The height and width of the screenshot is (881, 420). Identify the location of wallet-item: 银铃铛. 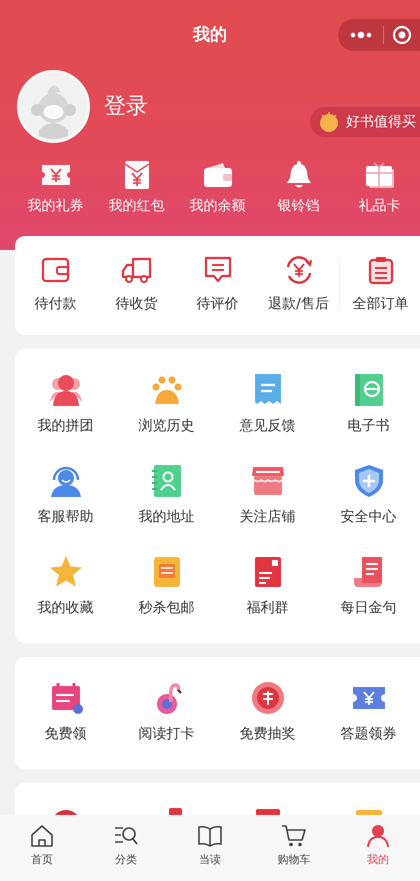
(298, 188).